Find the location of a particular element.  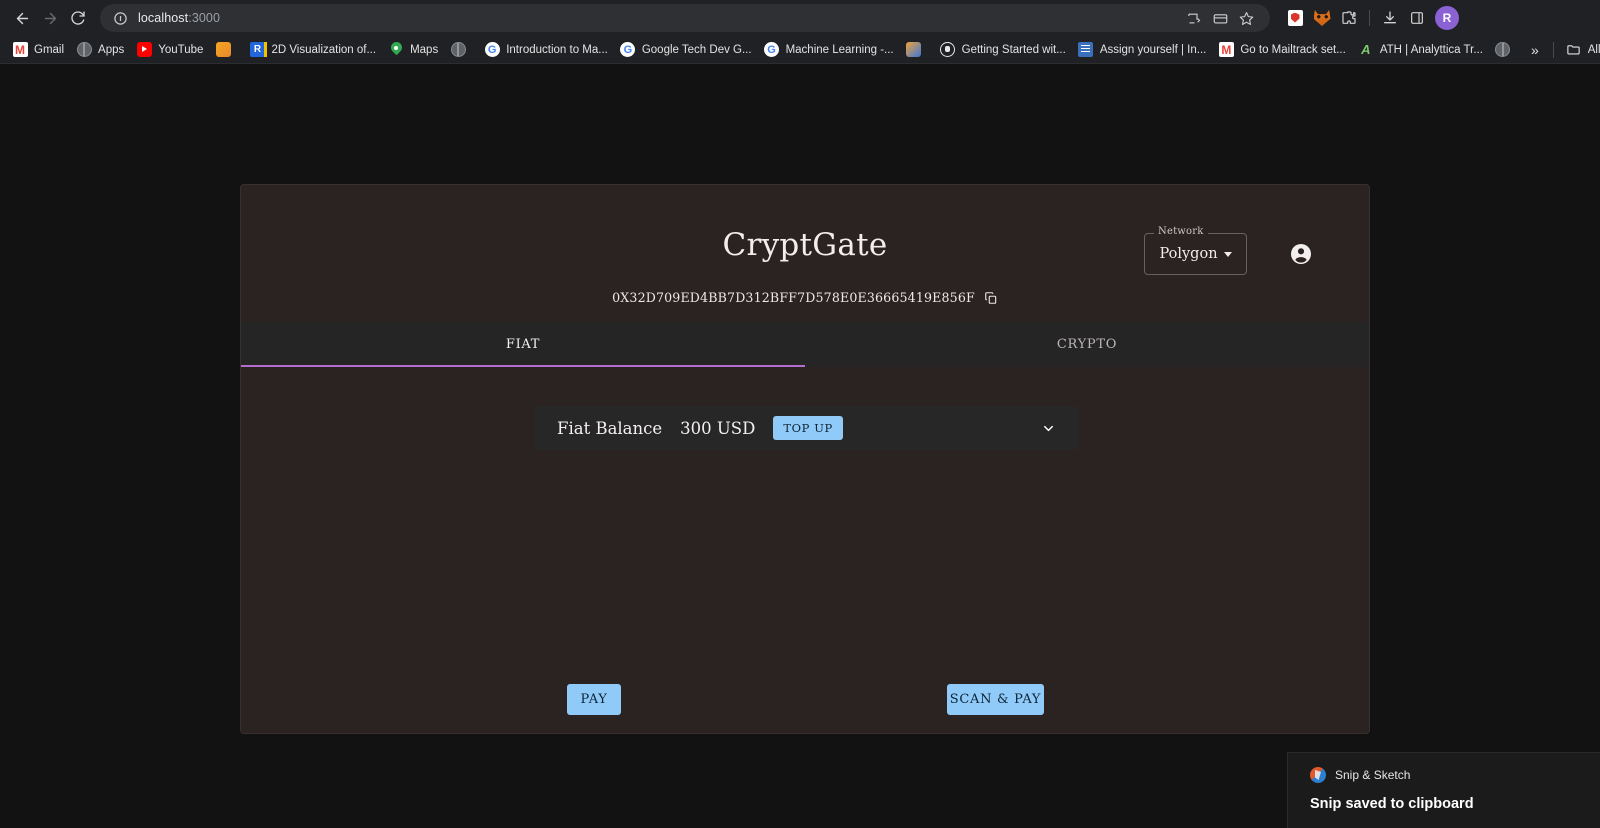

toolbar-extensions: R is located at coordinates (1367, 18).